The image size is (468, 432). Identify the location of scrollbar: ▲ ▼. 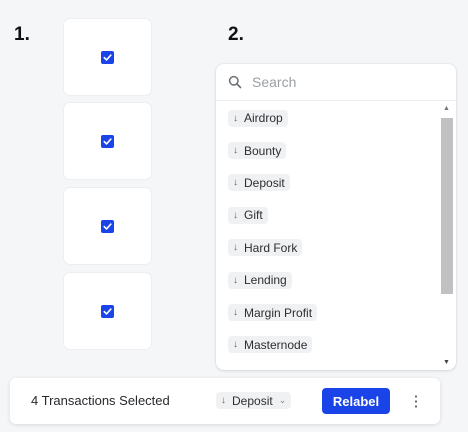
(446, 235).